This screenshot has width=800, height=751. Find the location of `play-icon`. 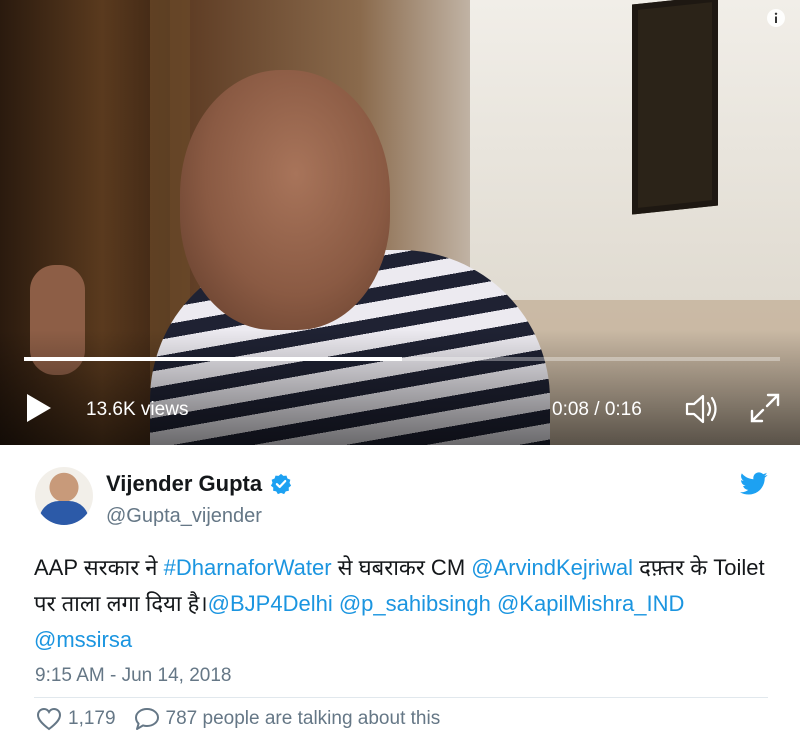

play-icon is located at coordinates (39, 408).